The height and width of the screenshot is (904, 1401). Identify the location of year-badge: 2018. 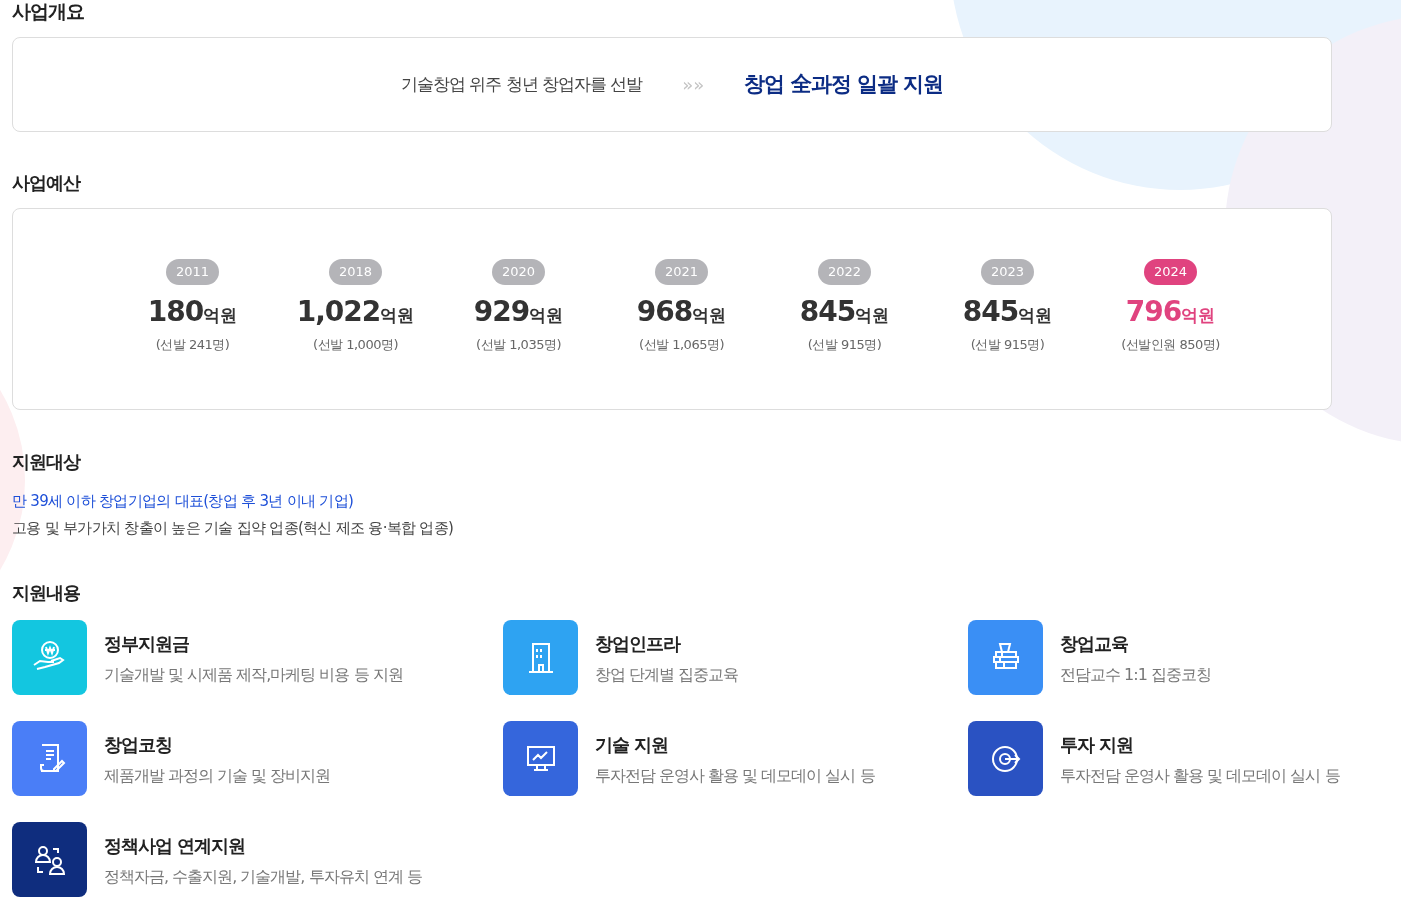
(355, 272).